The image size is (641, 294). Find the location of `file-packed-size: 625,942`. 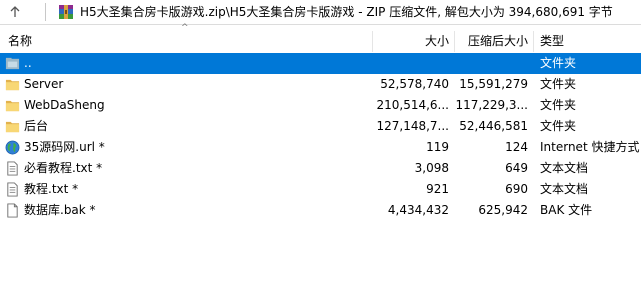

file-packed-size: 625,942 is located at coordinates (503, 210).